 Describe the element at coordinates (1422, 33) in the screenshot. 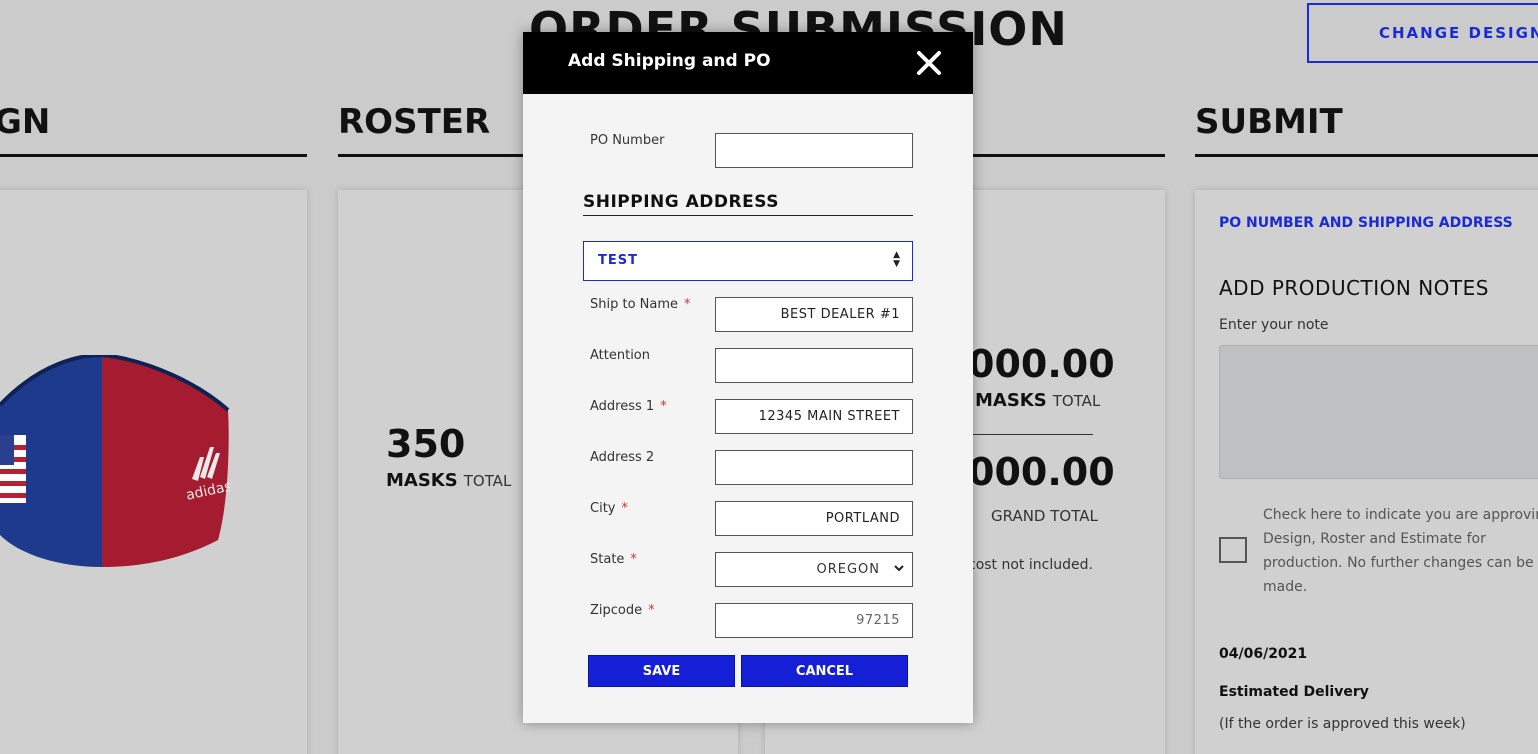

I see `change-design-button: CHANGE DESIGN` at that location.